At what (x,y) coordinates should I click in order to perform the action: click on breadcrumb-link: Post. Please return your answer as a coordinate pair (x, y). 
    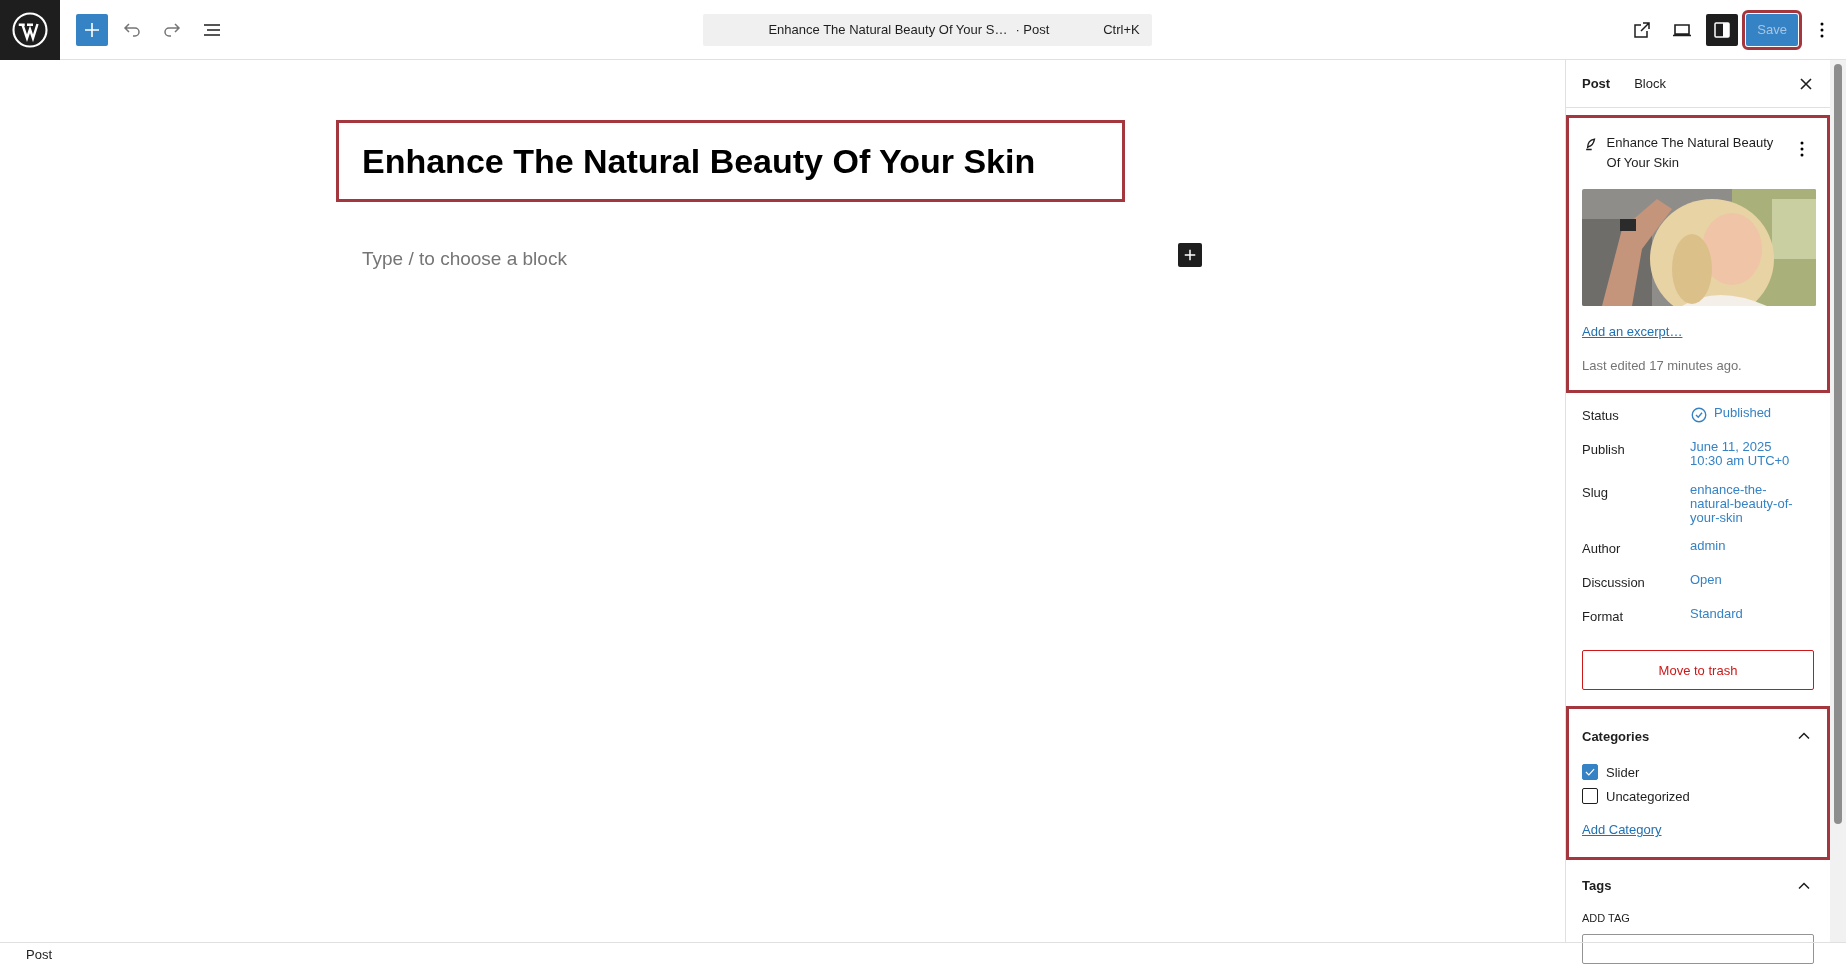
    Looking at the image, I should click on (39, 954).